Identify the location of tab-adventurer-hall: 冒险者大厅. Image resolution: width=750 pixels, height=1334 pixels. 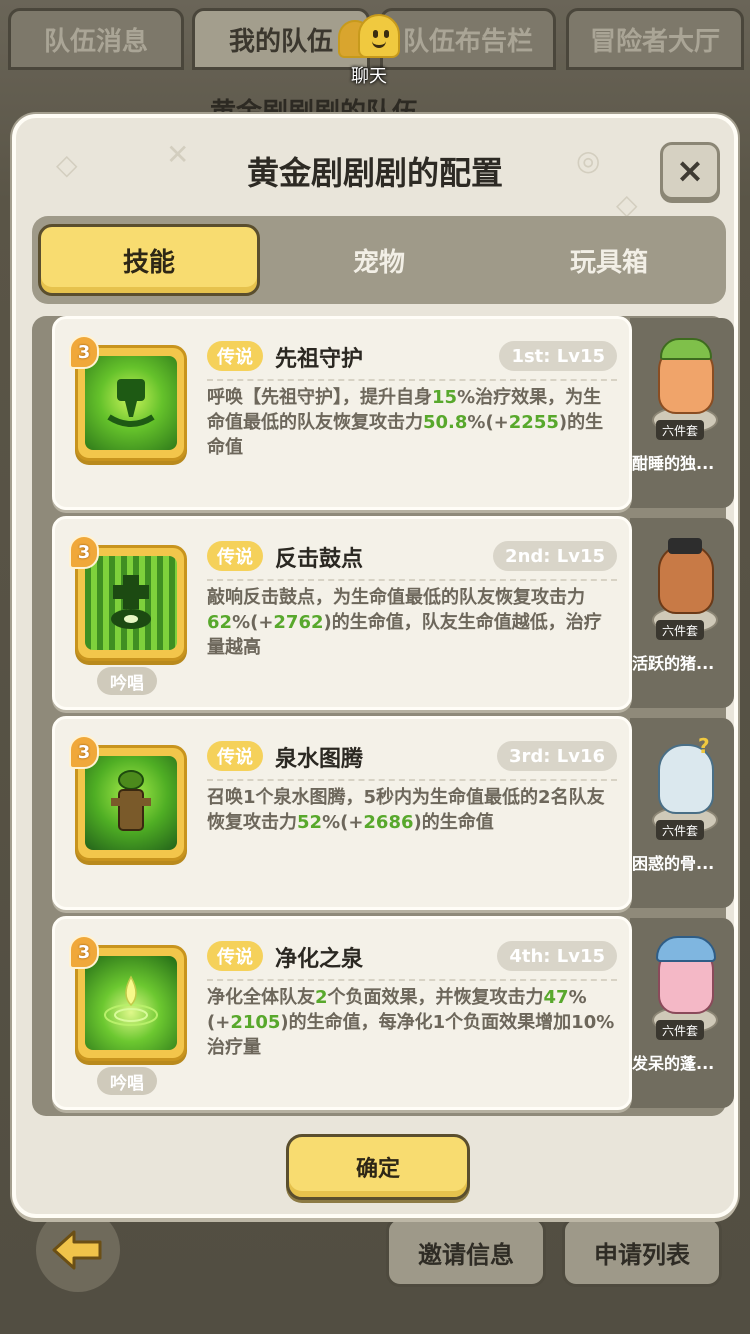
(655, 39).